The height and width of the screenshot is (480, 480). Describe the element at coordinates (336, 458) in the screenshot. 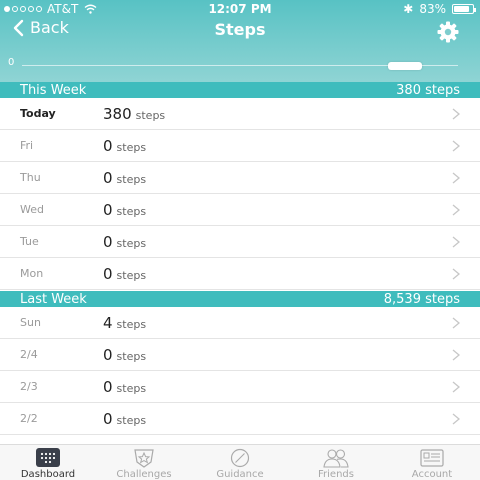

I see `friends-icon` at that location.